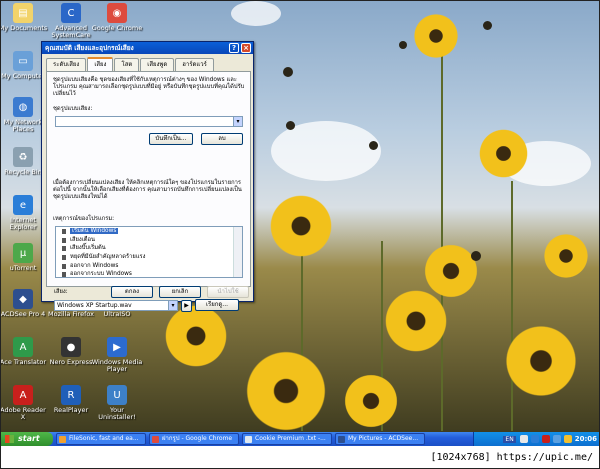  What do you see at coordinates (71, 410) in the screenshot?
I see `desktop-icon-label: RealPlayer` at bounding box center [71, 410].